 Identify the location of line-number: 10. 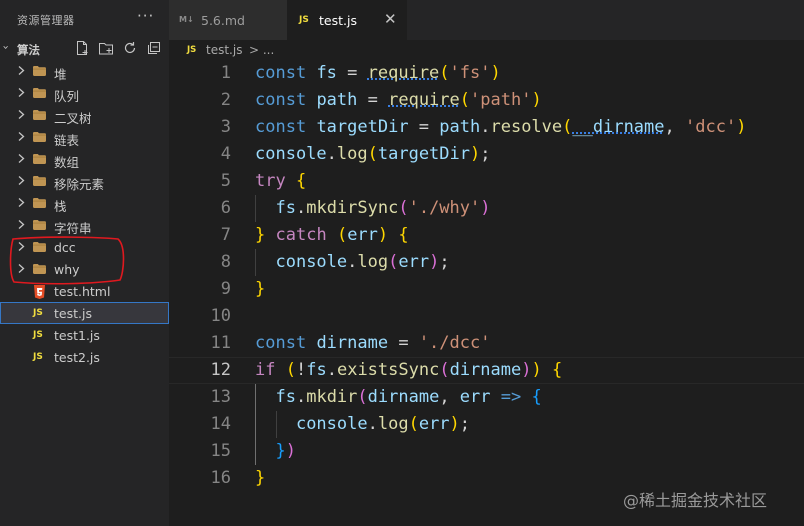
(220, 316).